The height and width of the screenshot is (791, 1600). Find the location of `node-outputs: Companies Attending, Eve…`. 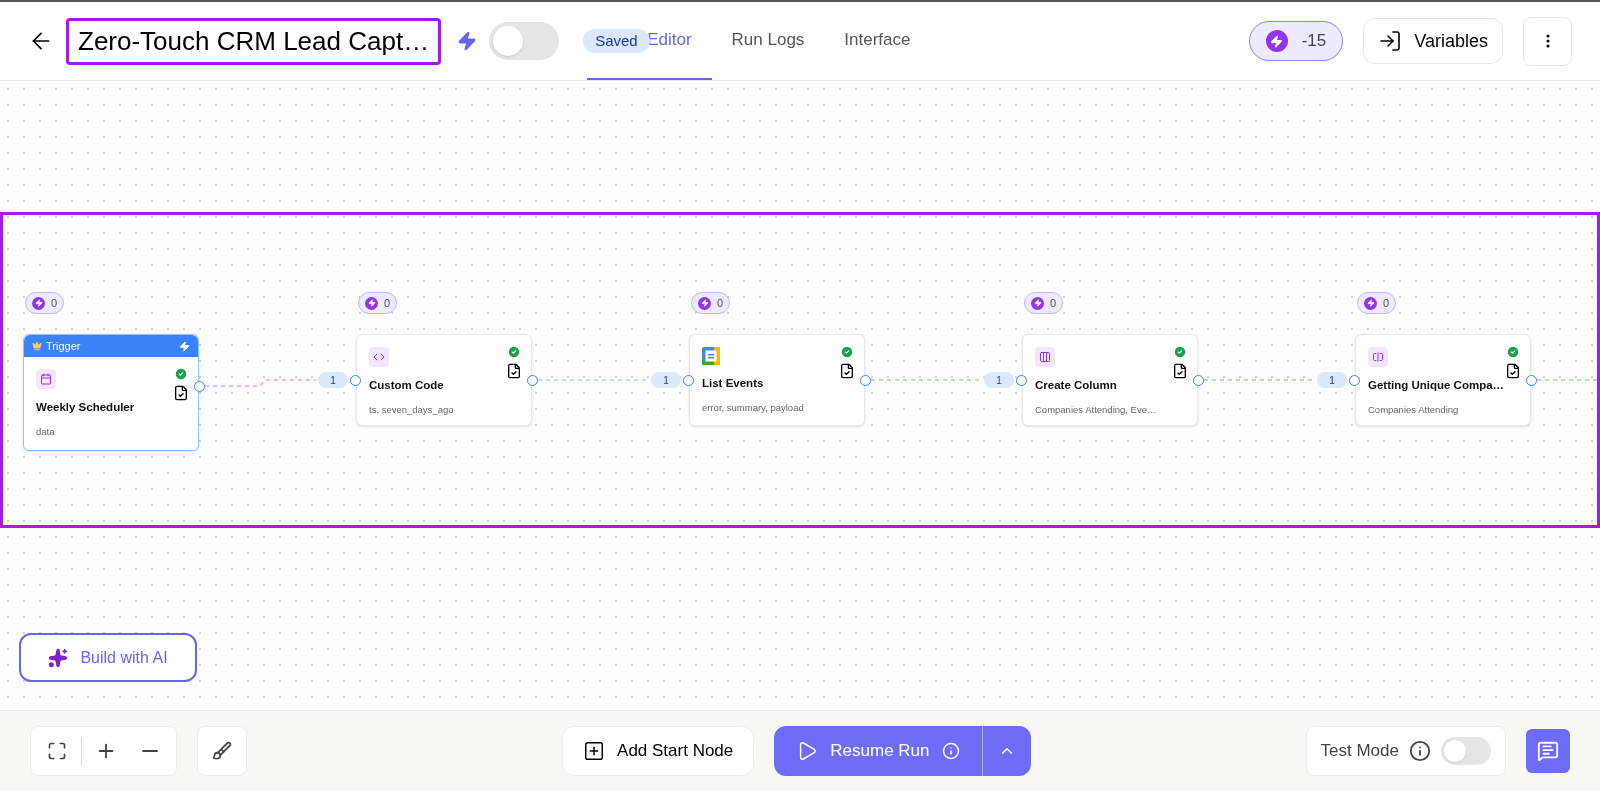

node-outputs: Companies Attending, Eve… is located at coordinates (1096, 410).